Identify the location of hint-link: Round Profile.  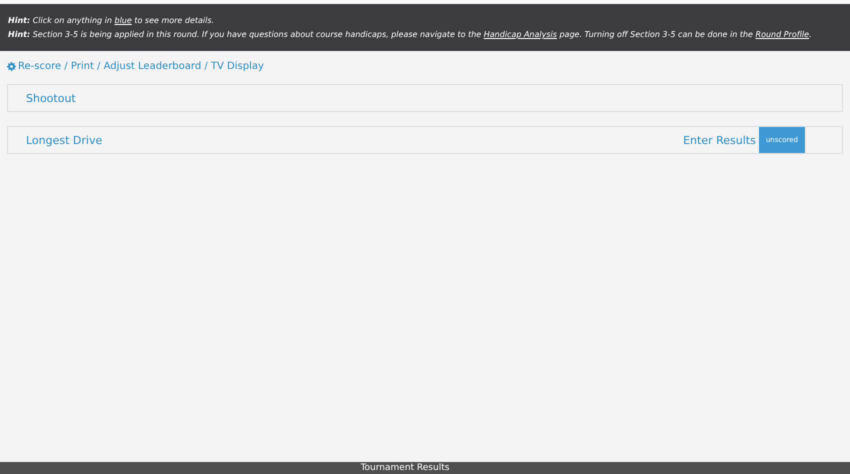
(783, 34).